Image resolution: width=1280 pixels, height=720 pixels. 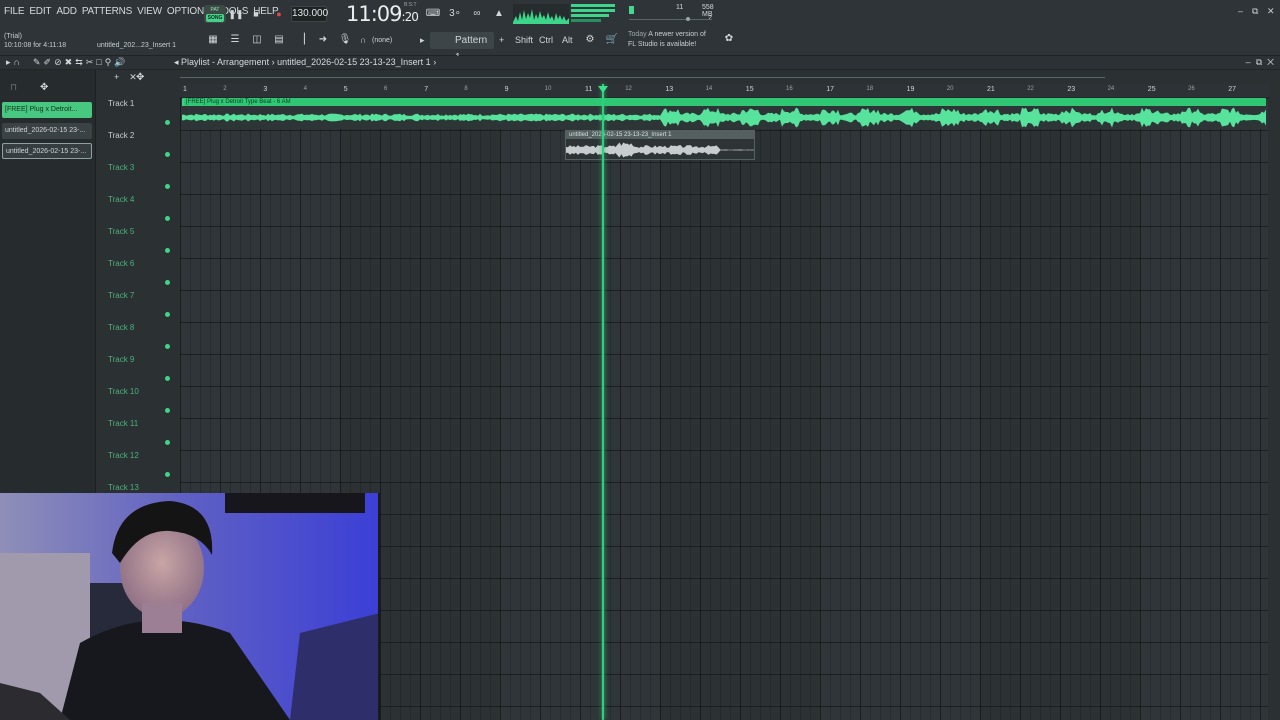 What do you see at coordinates (13, 87) in the screenshot?
I see `picker-pattern-icon: ⊓` at bounding box center [13, 87].